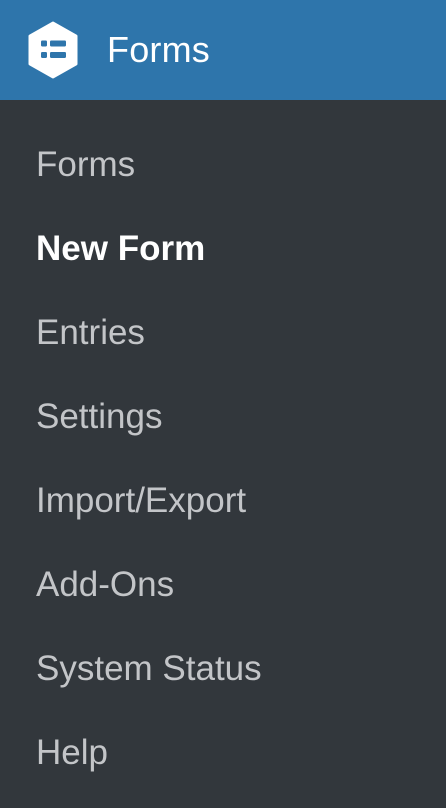  I want to click on submenu-item-label: Add-Ons, so click(105, 584).